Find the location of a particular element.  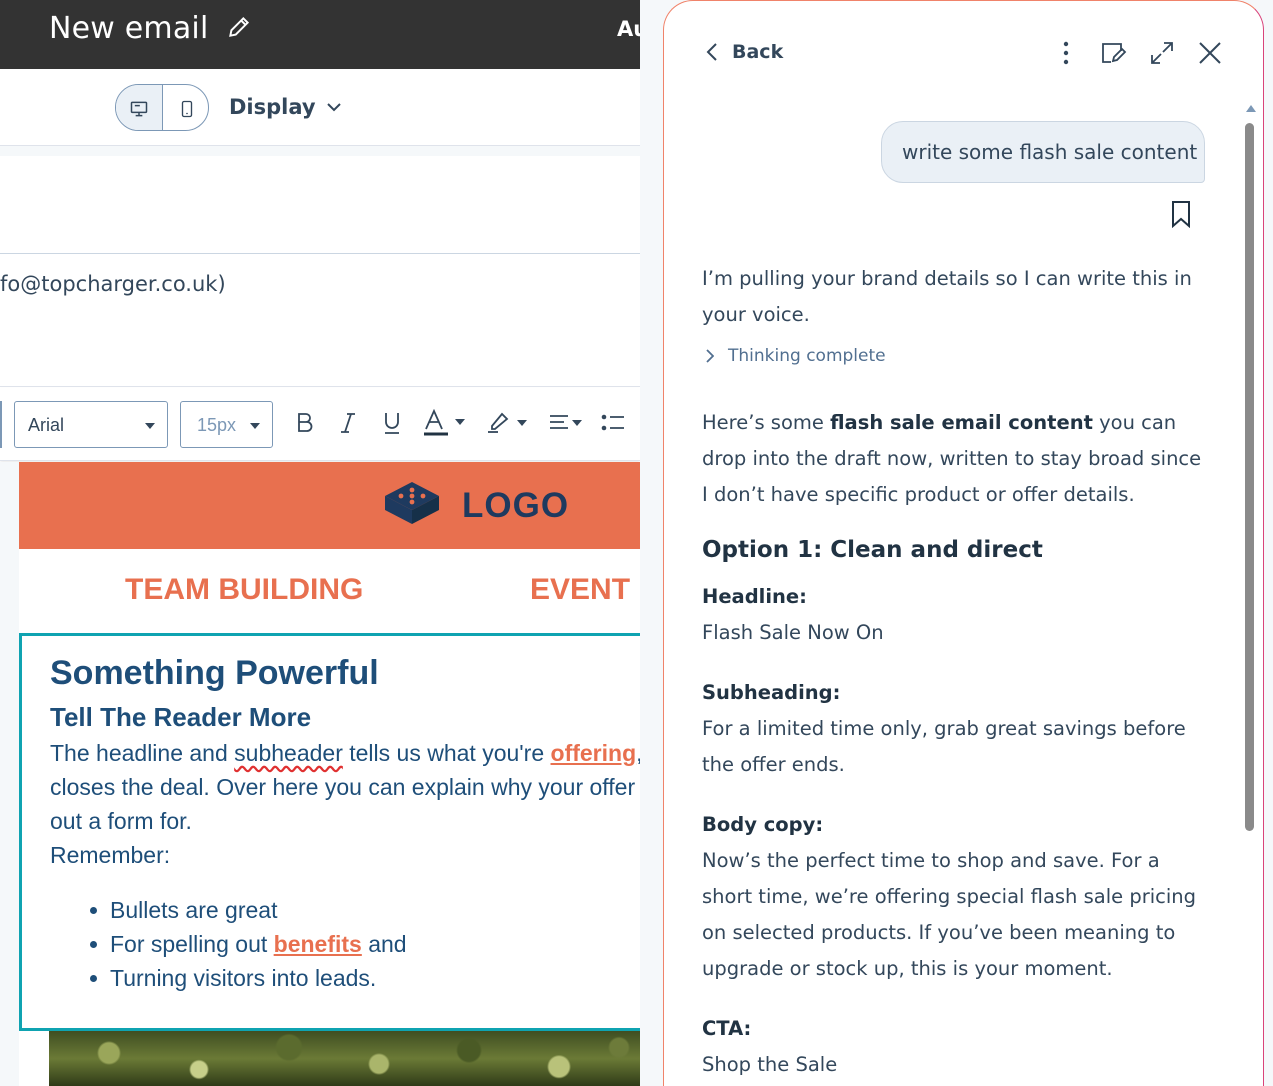

benefits-link: benefits is located at coordinates (318, 944).